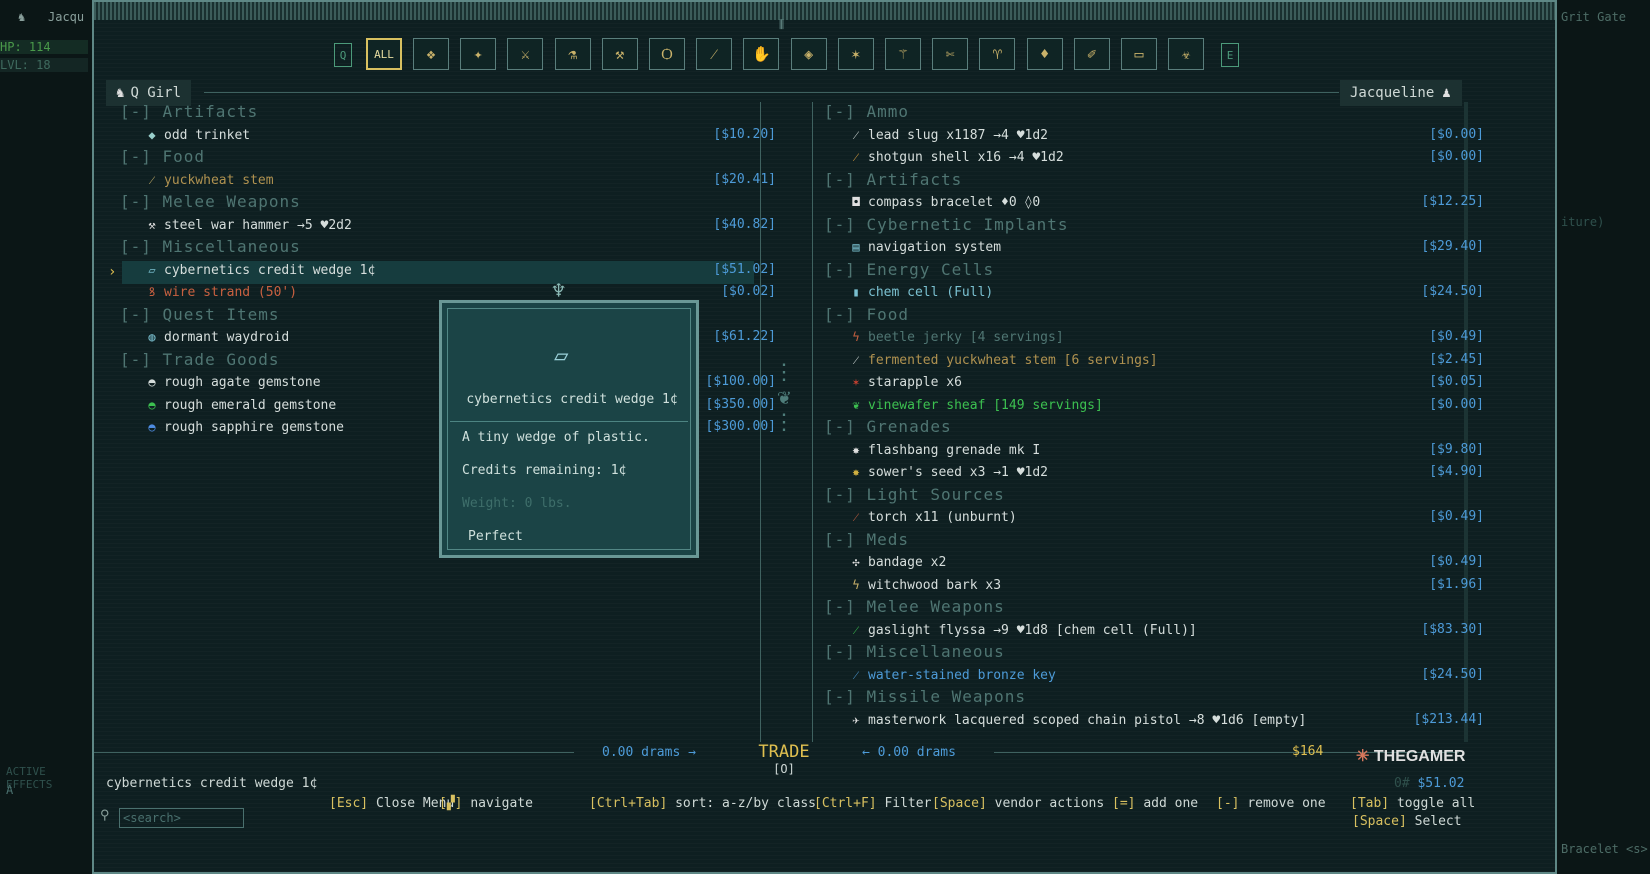 The width and height of the screenshot is (1650, 874). I want to click on left-item-row: ◆ odd trinket [$10.20], so click(448, 135).